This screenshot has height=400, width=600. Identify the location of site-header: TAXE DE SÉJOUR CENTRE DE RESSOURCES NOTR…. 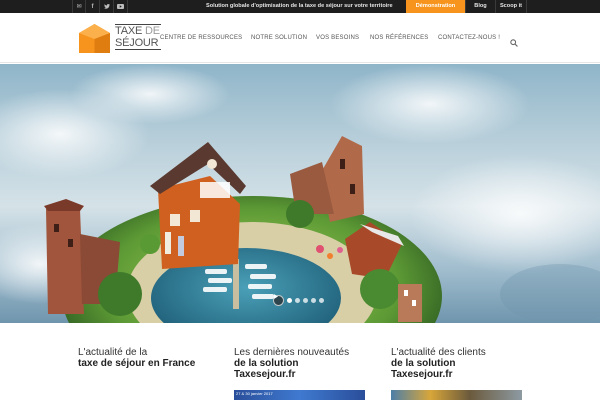
(300, 38).